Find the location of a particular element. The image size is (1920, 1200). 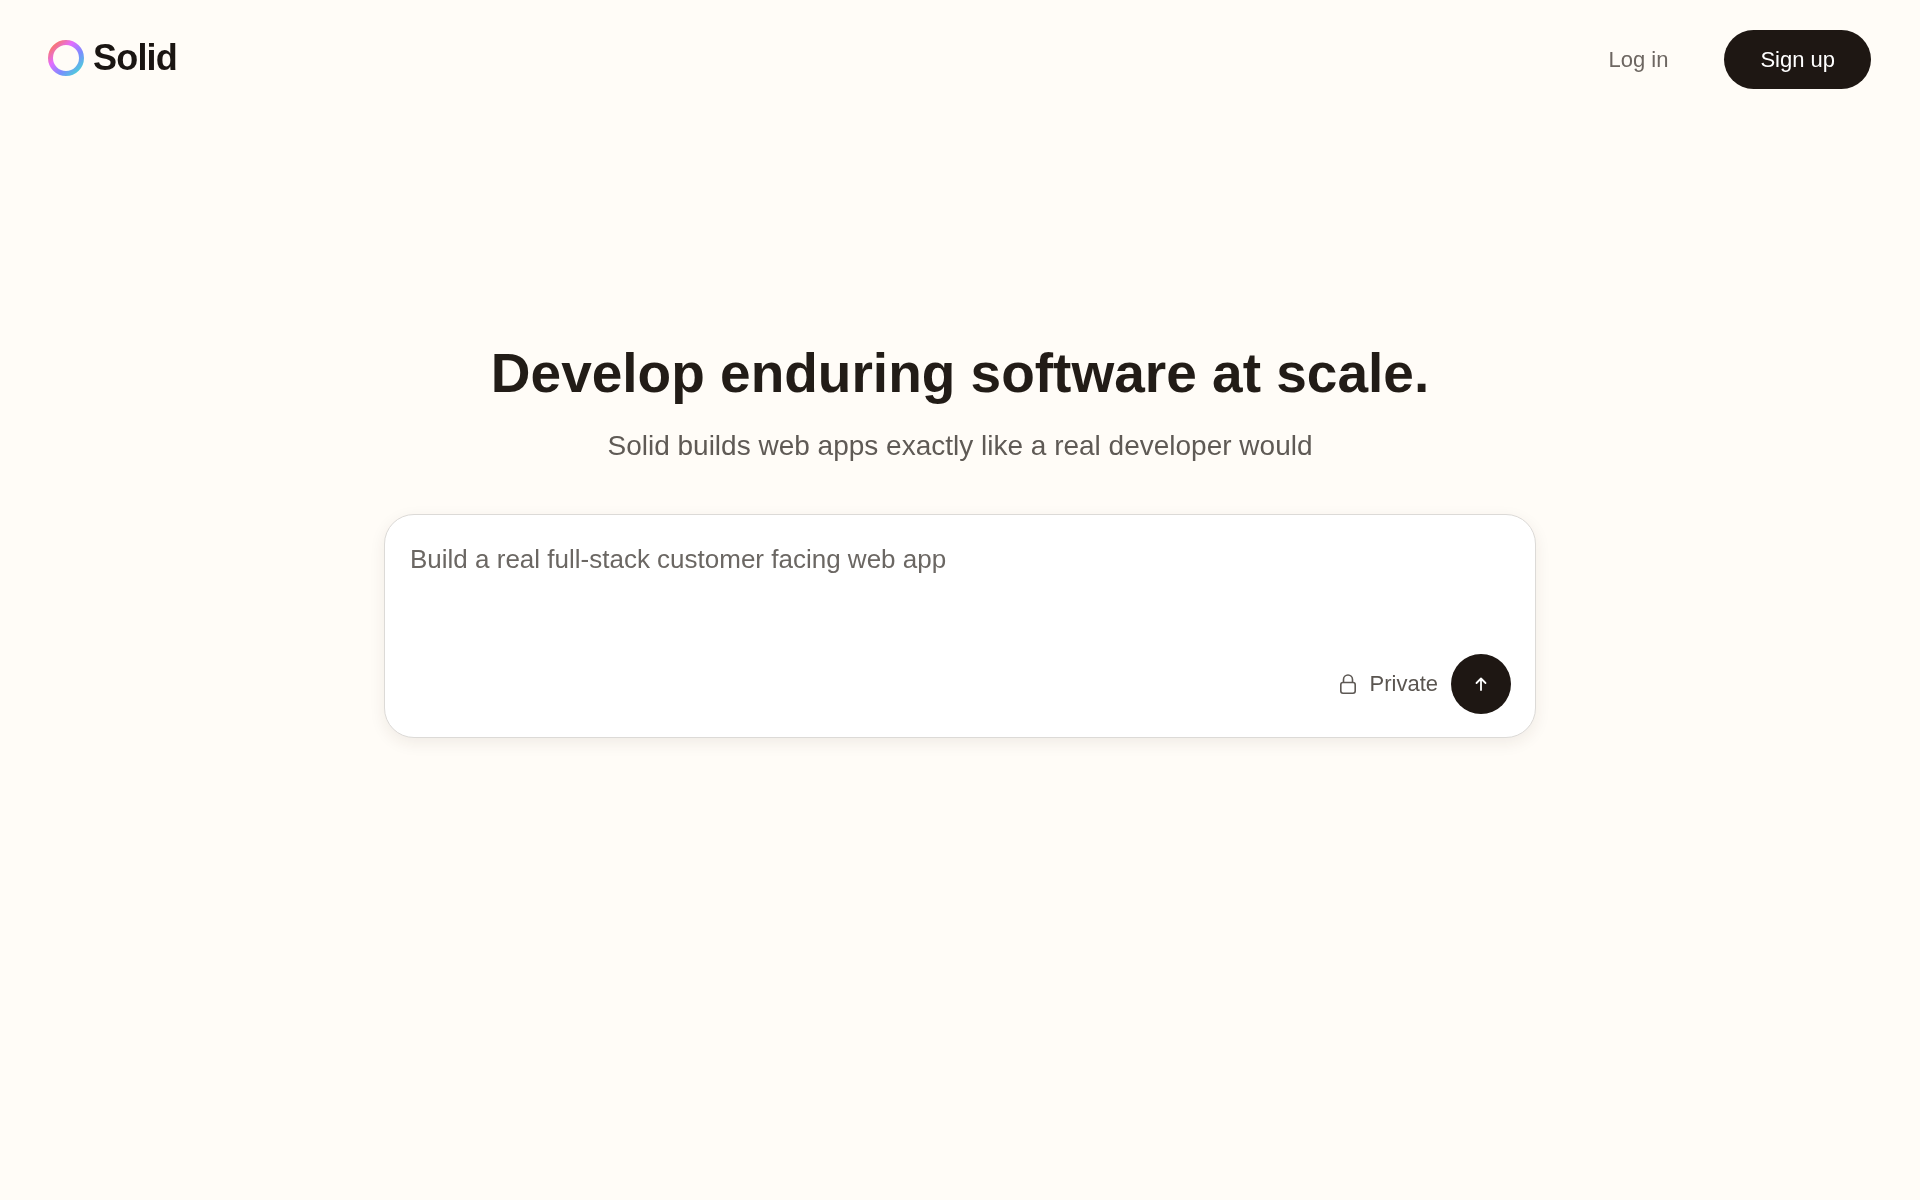

hero-subheading: Solid builds web apps exactly like a real developer would is located at coordinates (960, 446).